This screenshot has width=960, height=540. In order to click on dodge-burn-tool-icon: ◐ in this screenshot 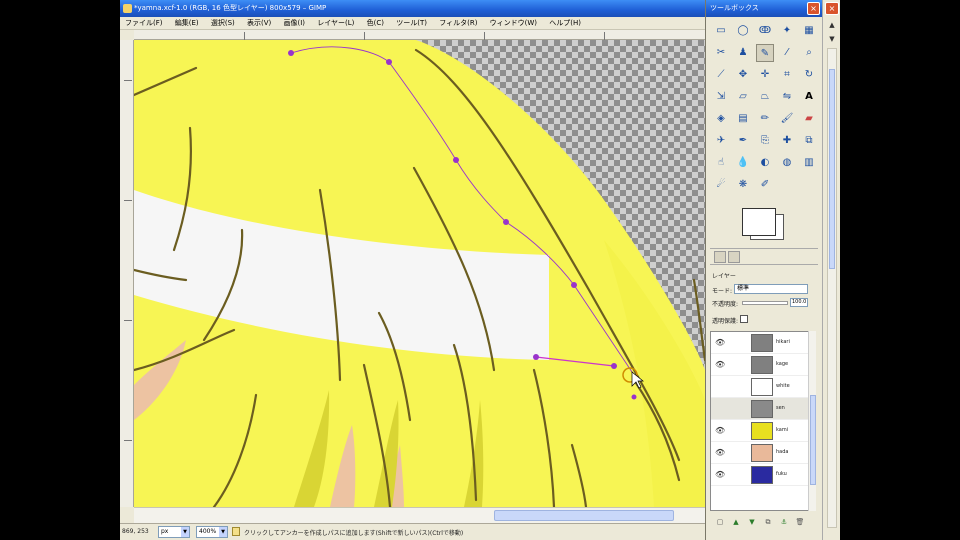, I will do `click(765, 163)`.